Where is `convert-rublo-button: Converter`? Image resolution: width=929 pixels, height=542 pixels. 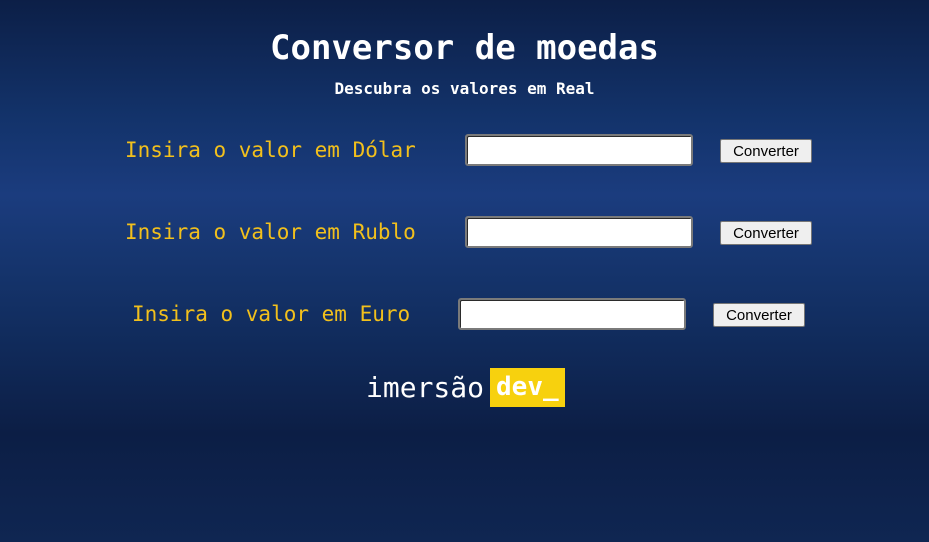 convert-rublo-button: Converter is located at coordinates (766, 233).